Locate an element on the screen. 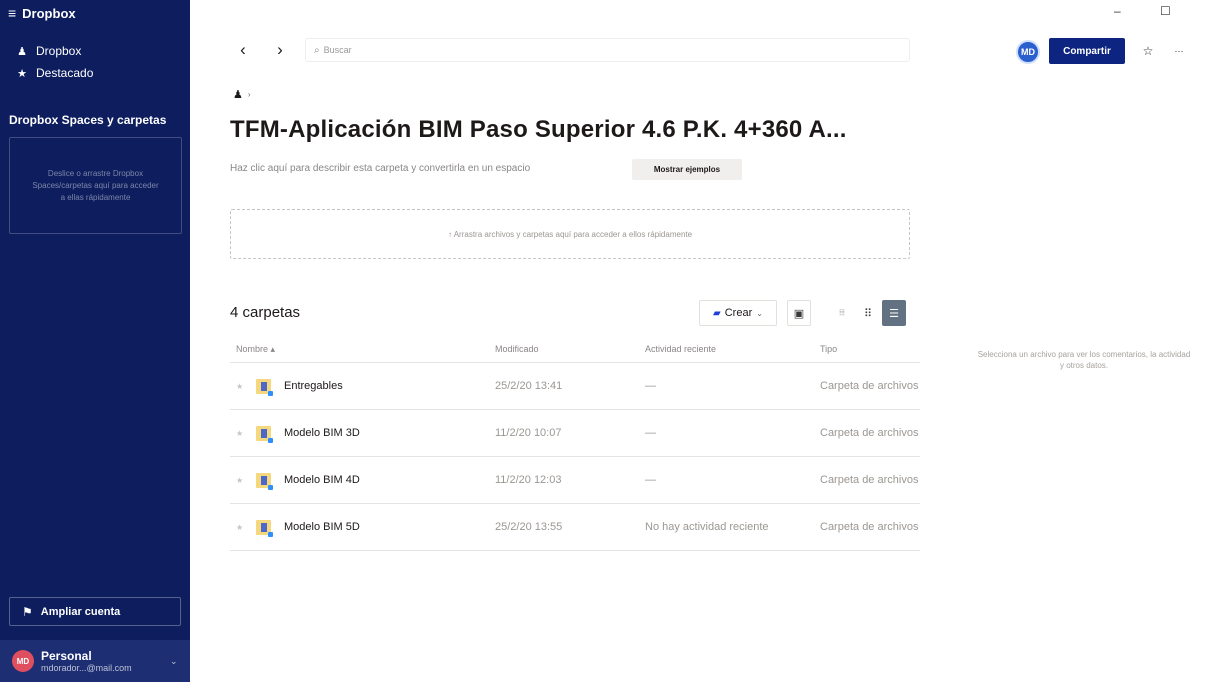 This screenshot has width=1207, height=682. file-name: Modelo BIM 4D is located at coordinates (322, 480).